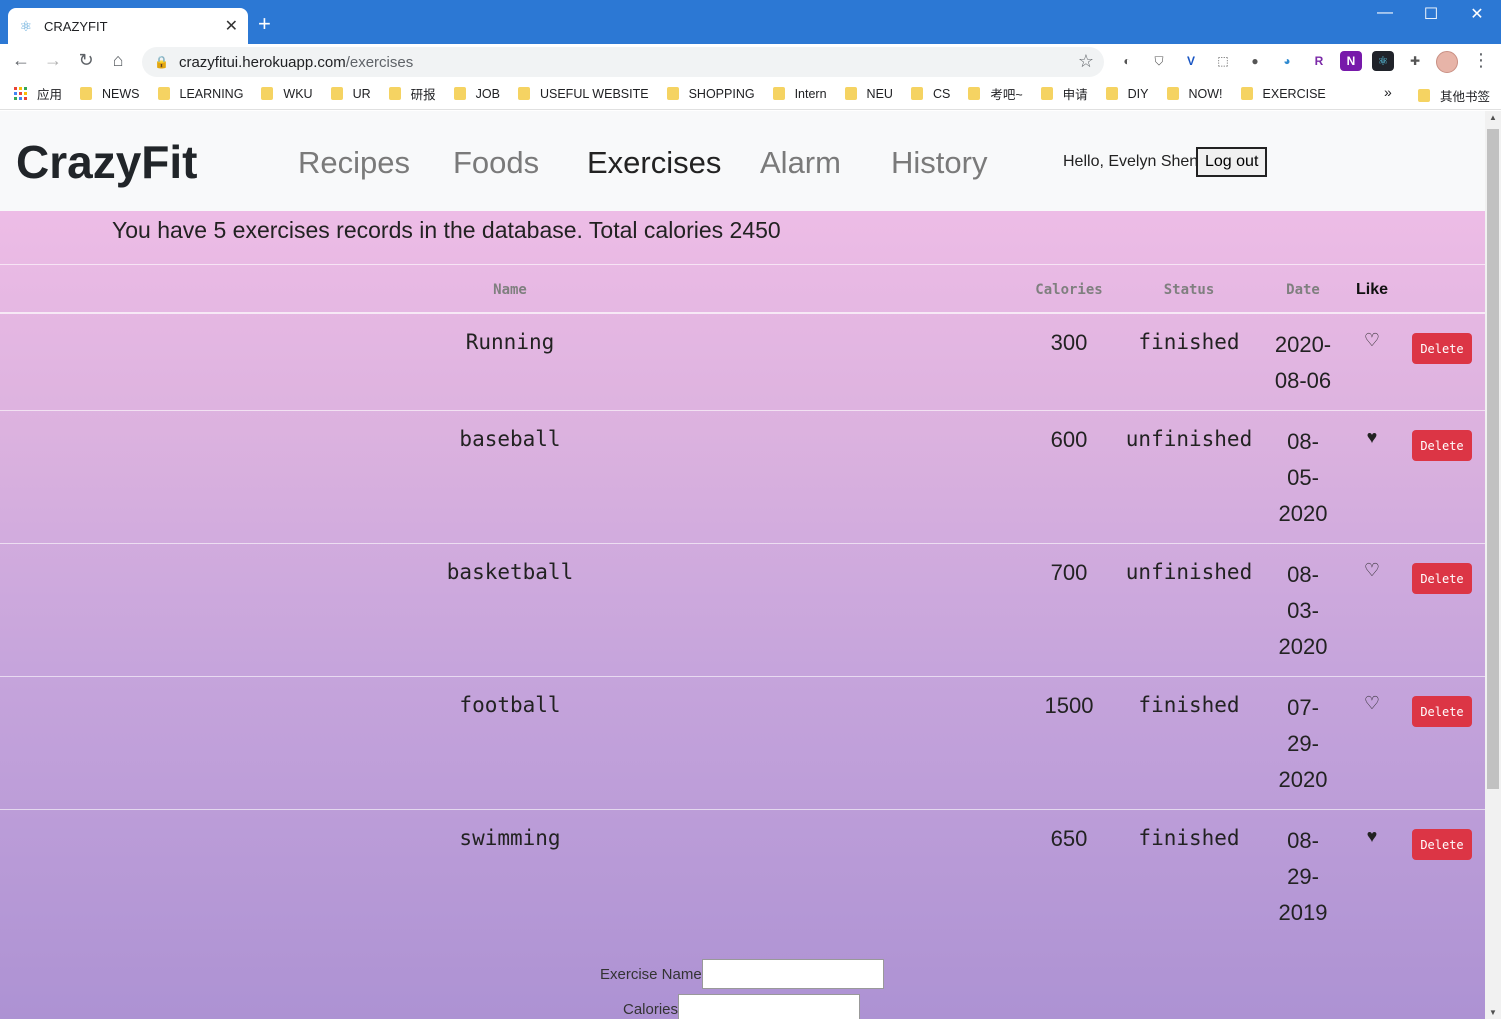  I want to click on nav-recipes: Recipes, so click(354, 163).